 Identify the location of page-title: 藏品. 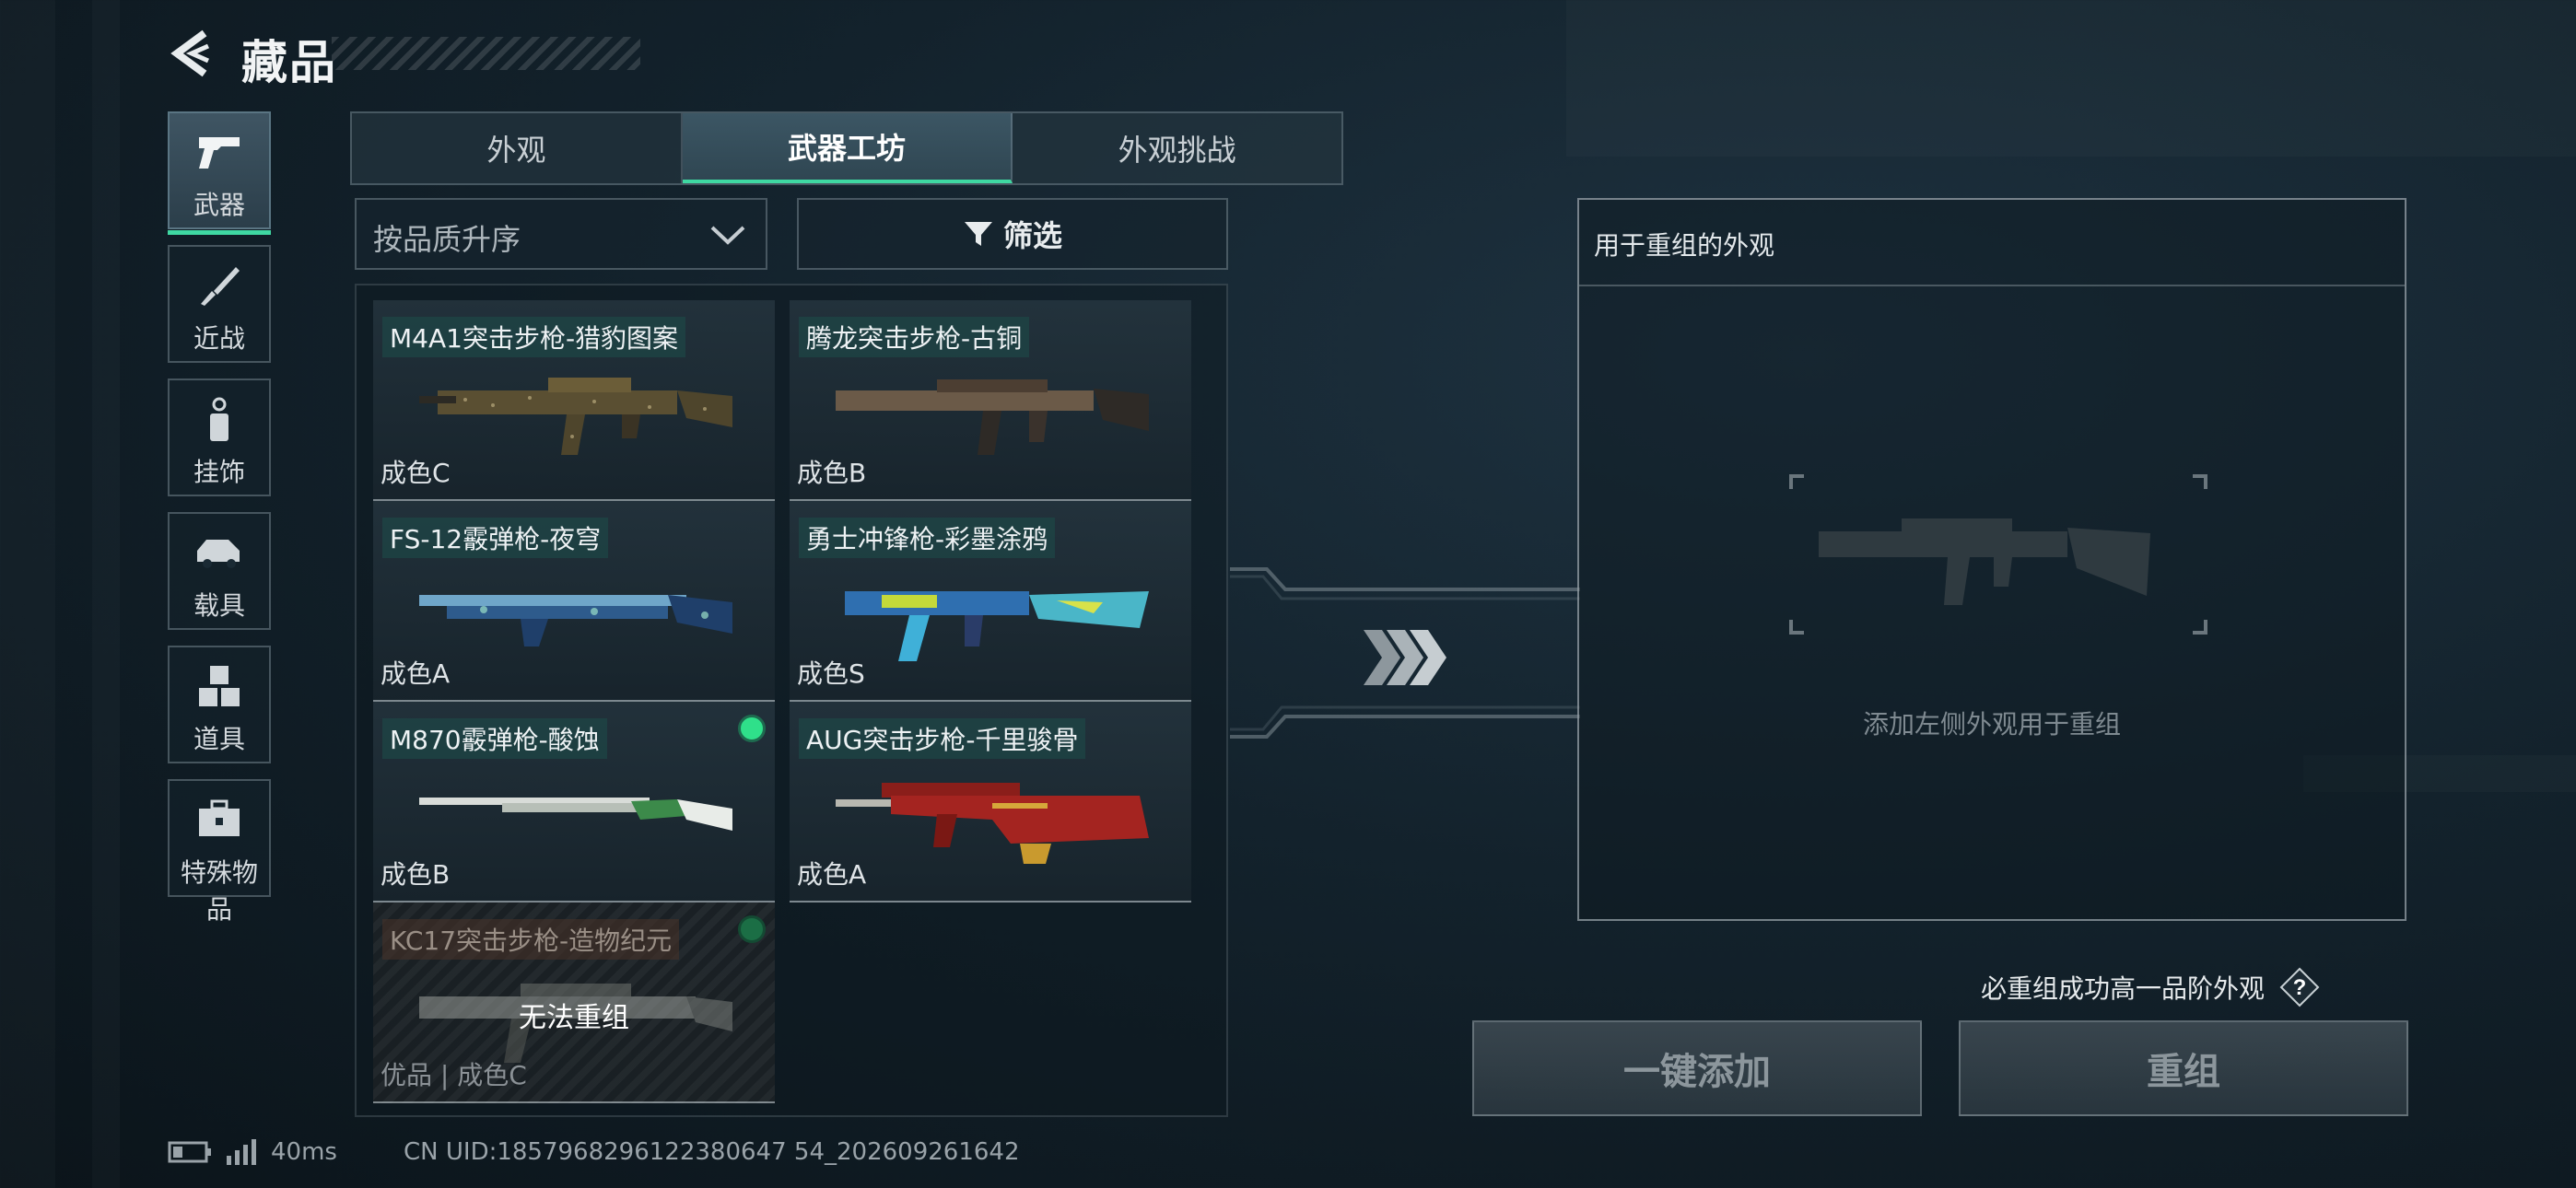
(289, 63).